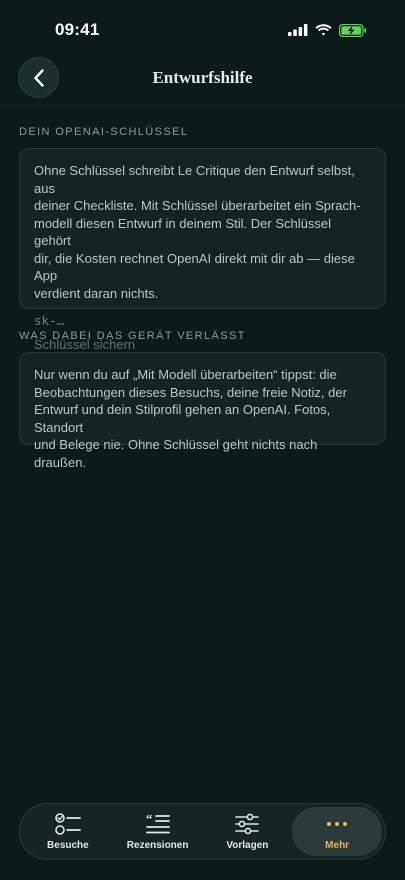 This screenshot has height=880, width=405. I want to click on openai-key-input, so click(202, 320).